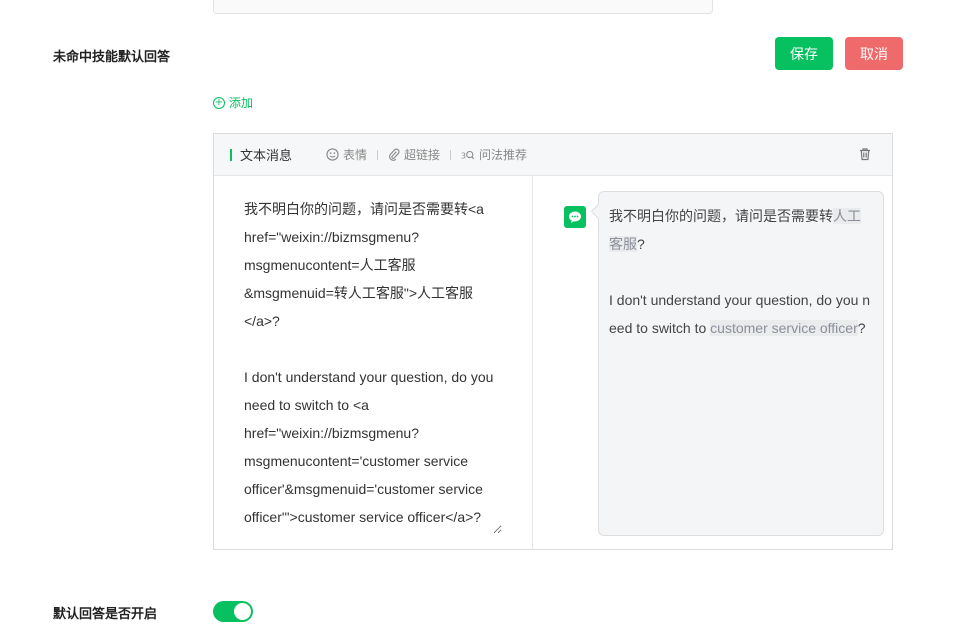 This screenshot has height=635, width=973. What do you see at coordinates (463, 7) in the screenshot?
I see `previous-field-box` at bounding box center [463, 7].